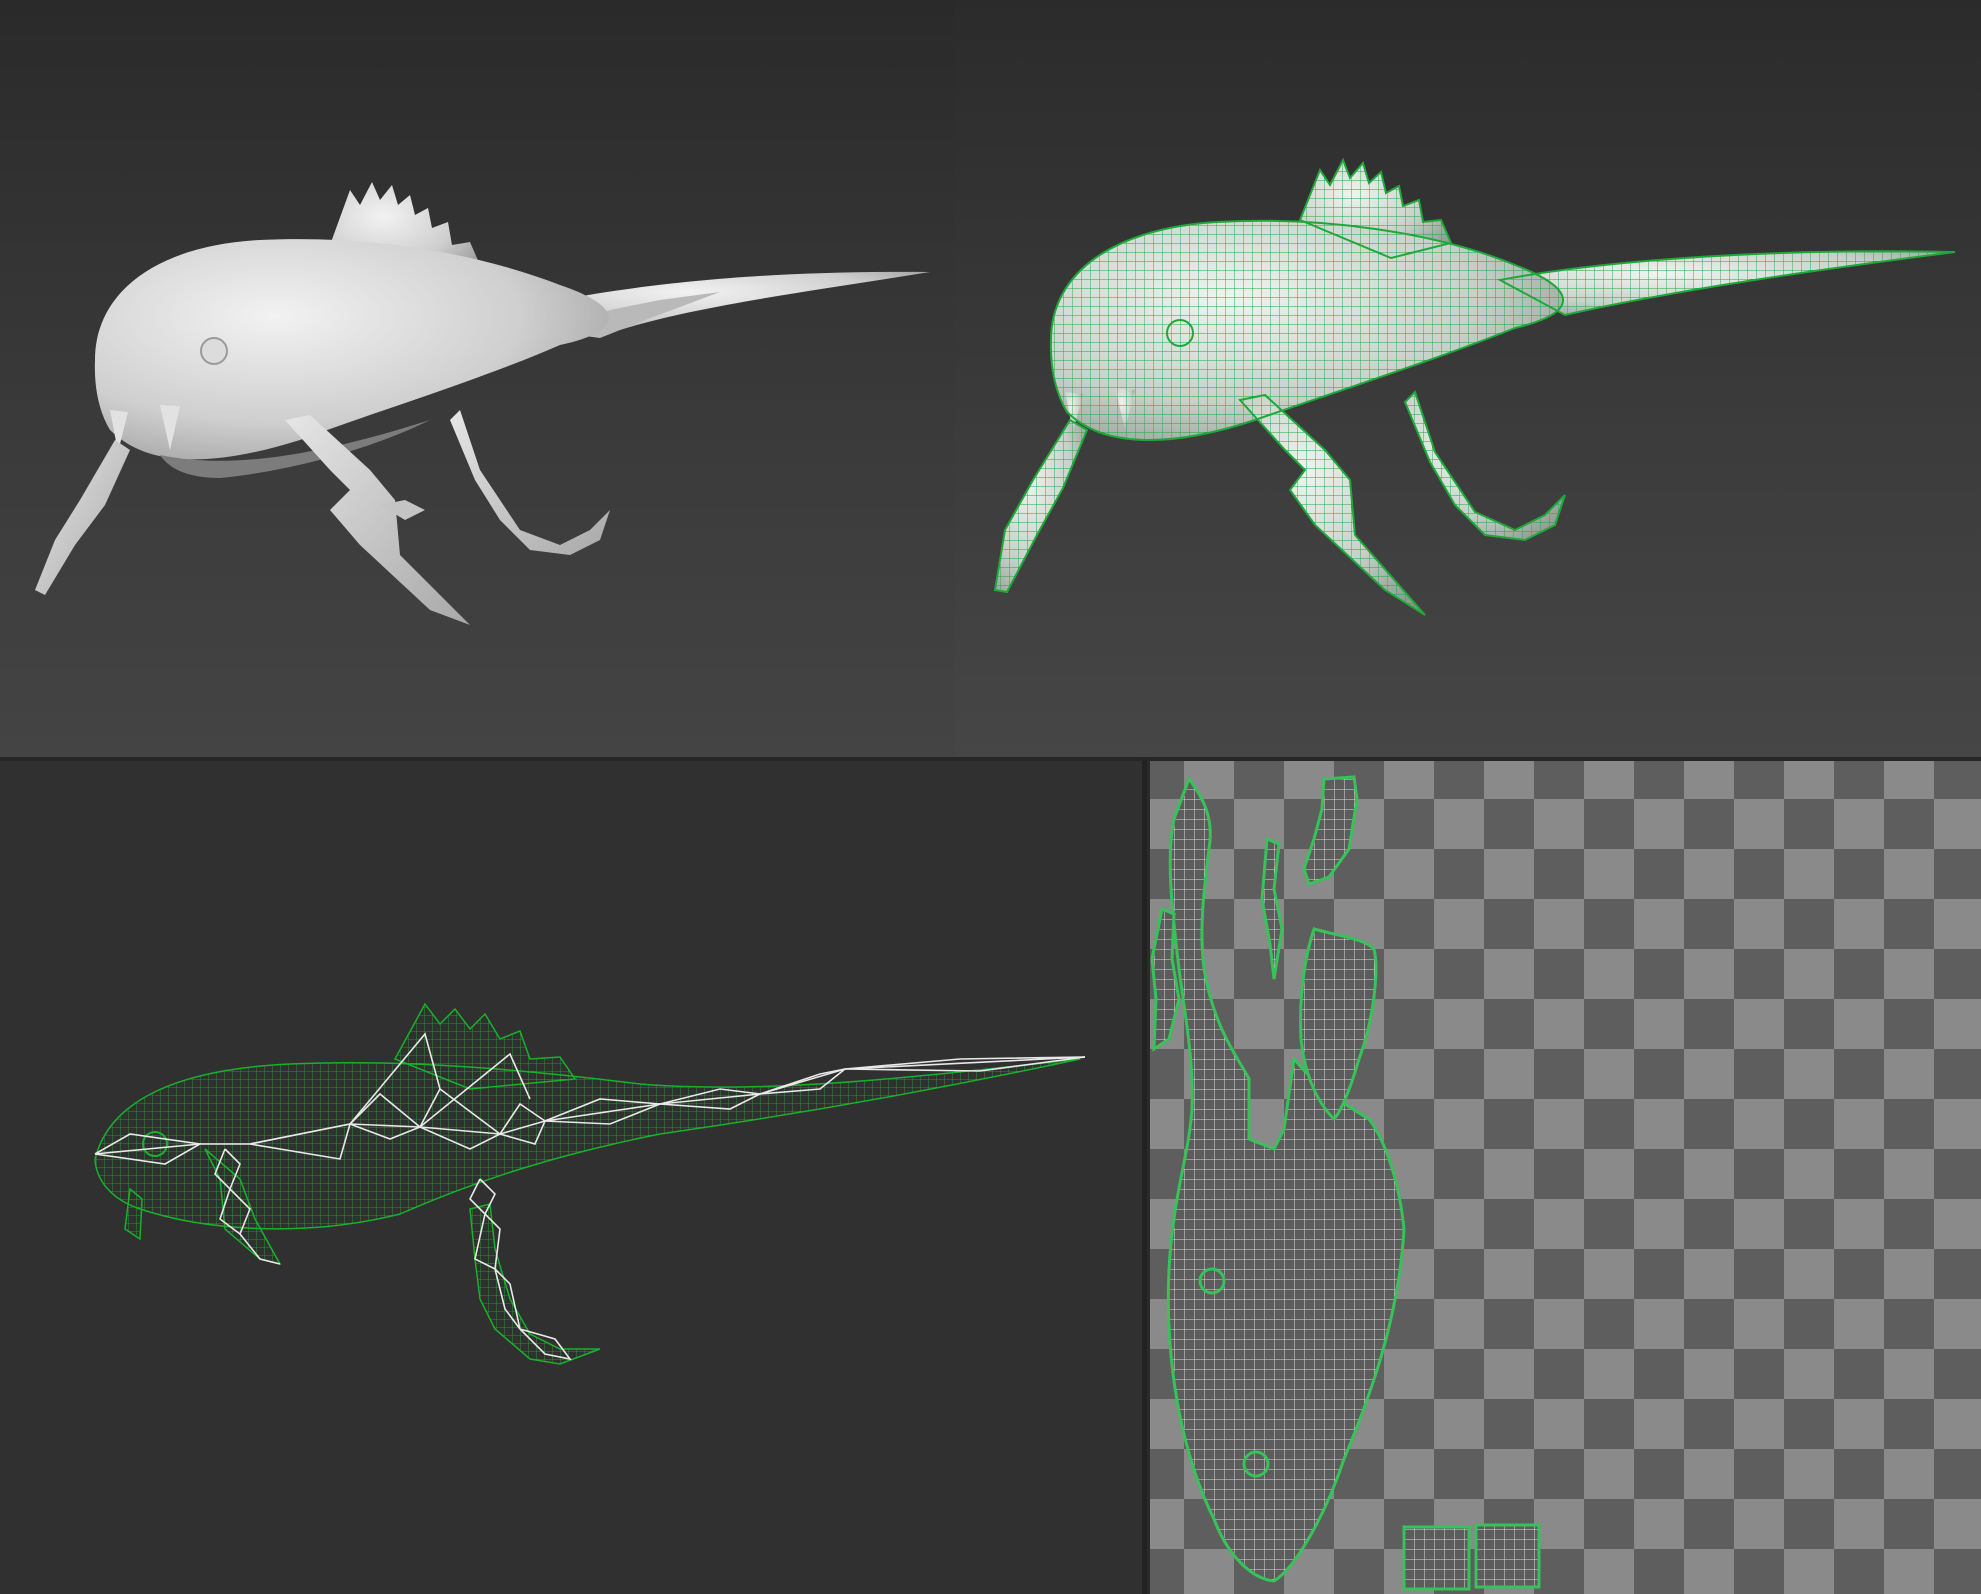 The height and width of the screenshot is (1594, 1981). What do you see at coordinates (482, 403) in the screenshot?
I see `shaded-creature` at bounding box center [482, 403].